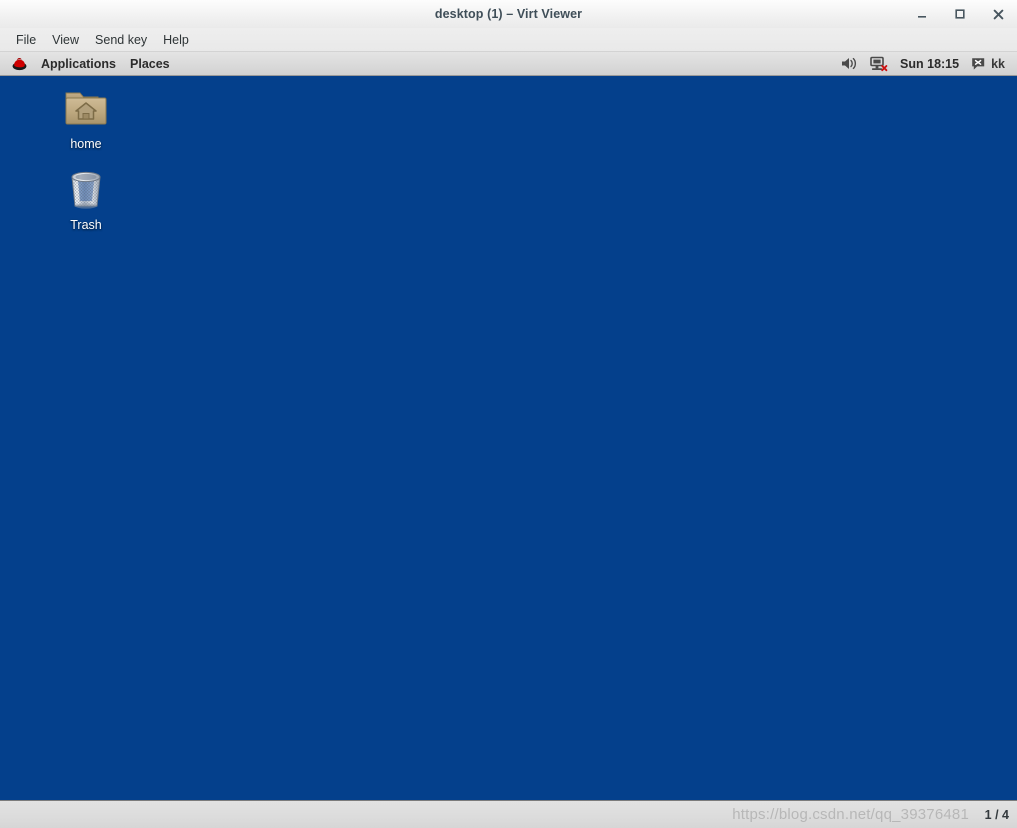 The image size is (1017, 828). I want to click on menu-item-send-key: Send key, so click(121, 40).